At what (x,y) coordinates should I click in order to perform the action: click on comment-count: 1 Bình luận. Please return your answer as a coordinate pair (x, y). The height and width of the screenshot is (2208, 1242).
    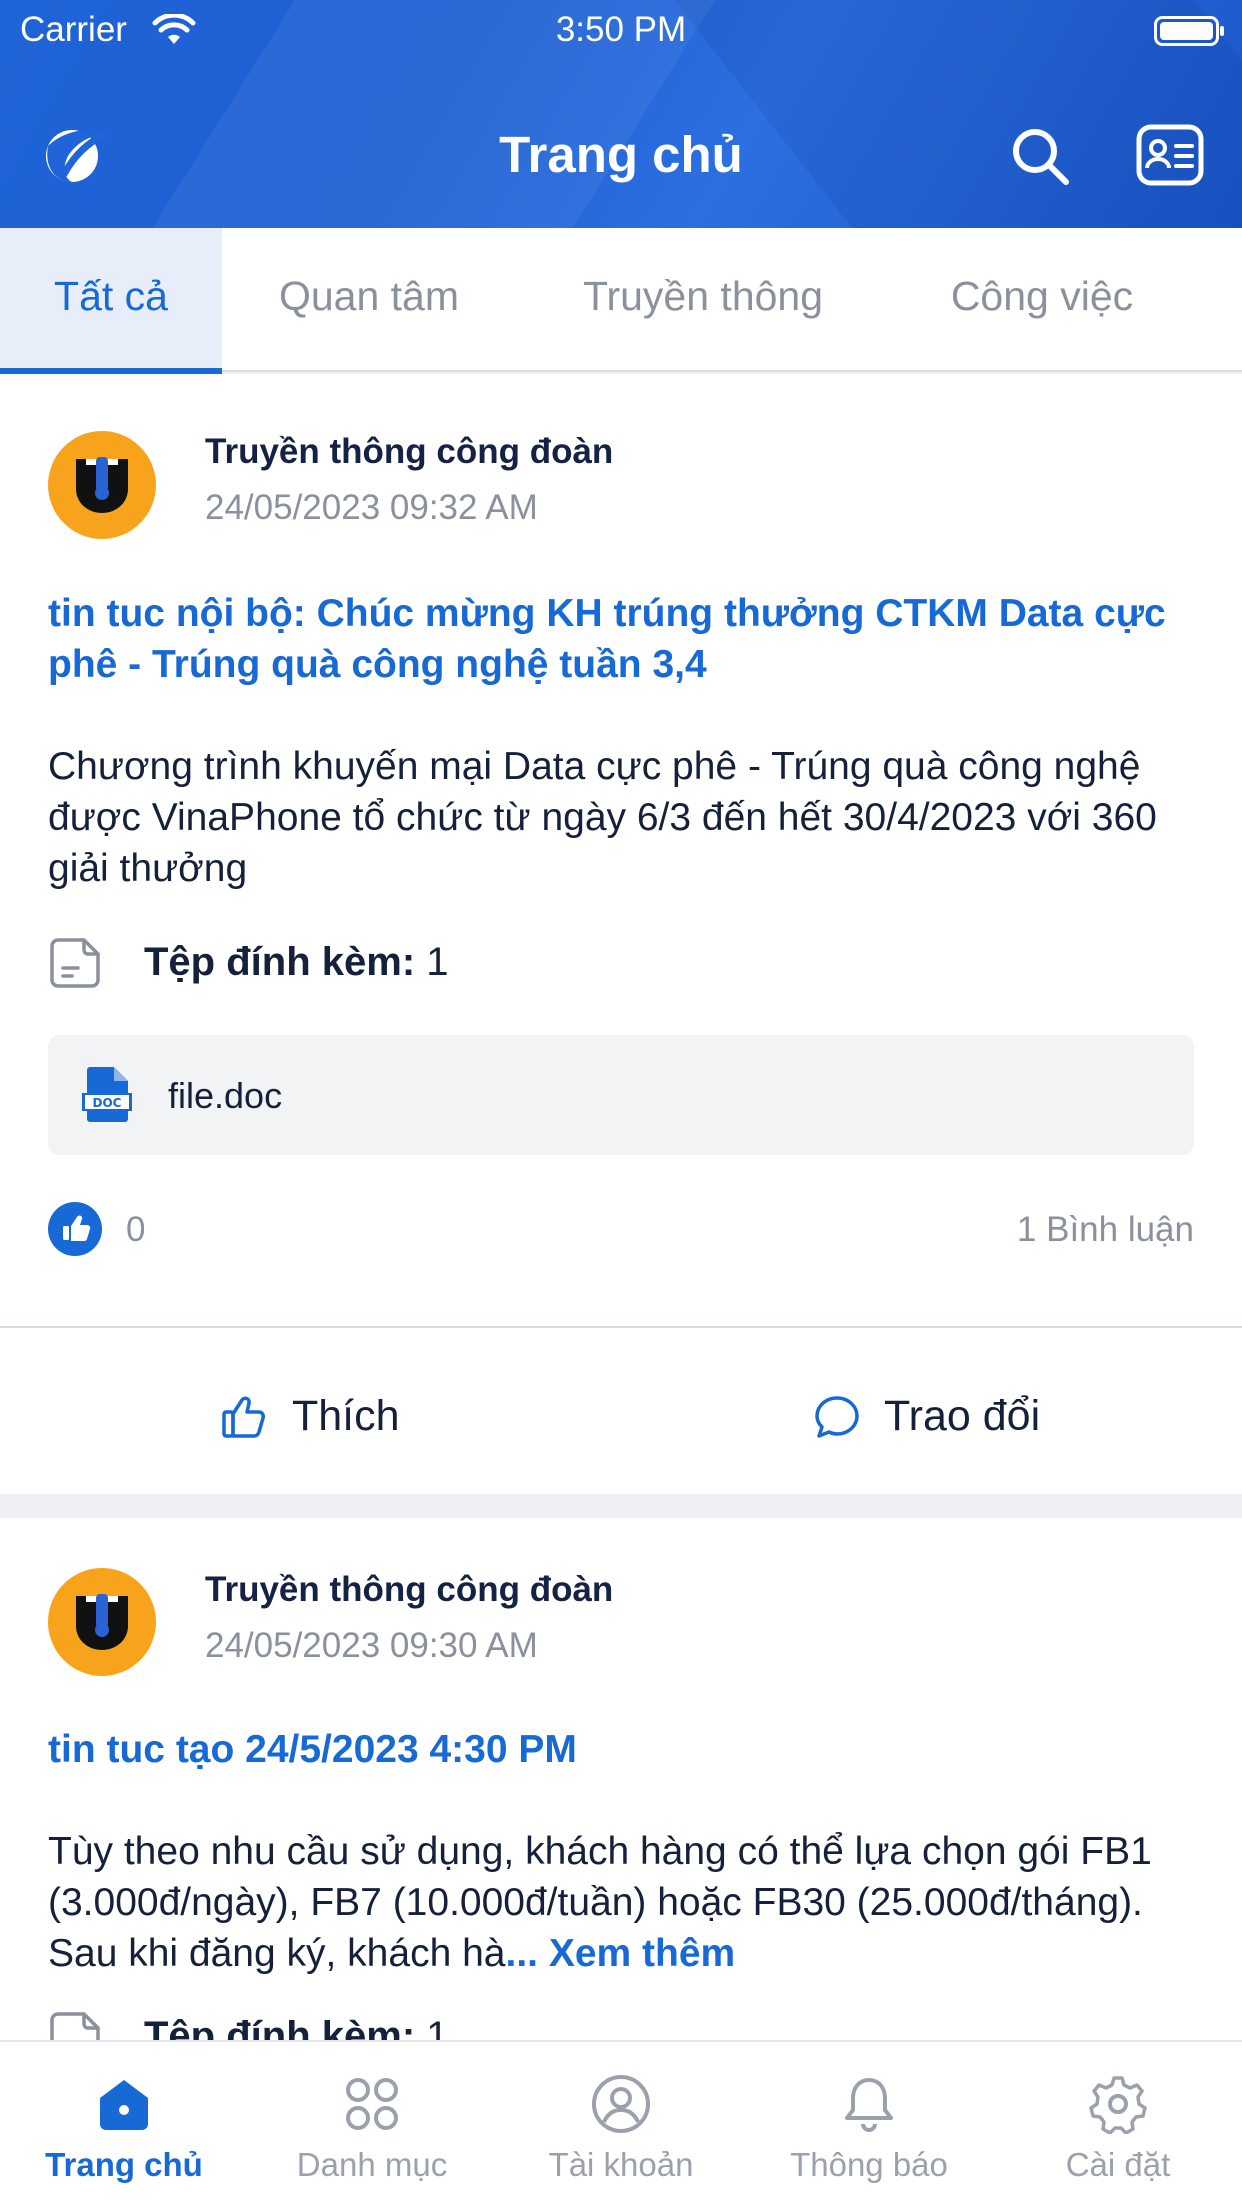
    Looking at the image, I should click on (1105, 1230).